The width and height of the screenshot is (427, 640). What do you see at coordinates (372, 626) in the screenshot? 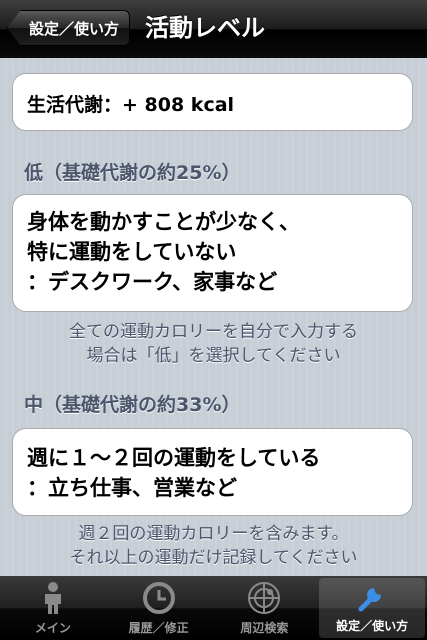
I see `tab-label: 設定／使い方` at bounding box center [372, 626].